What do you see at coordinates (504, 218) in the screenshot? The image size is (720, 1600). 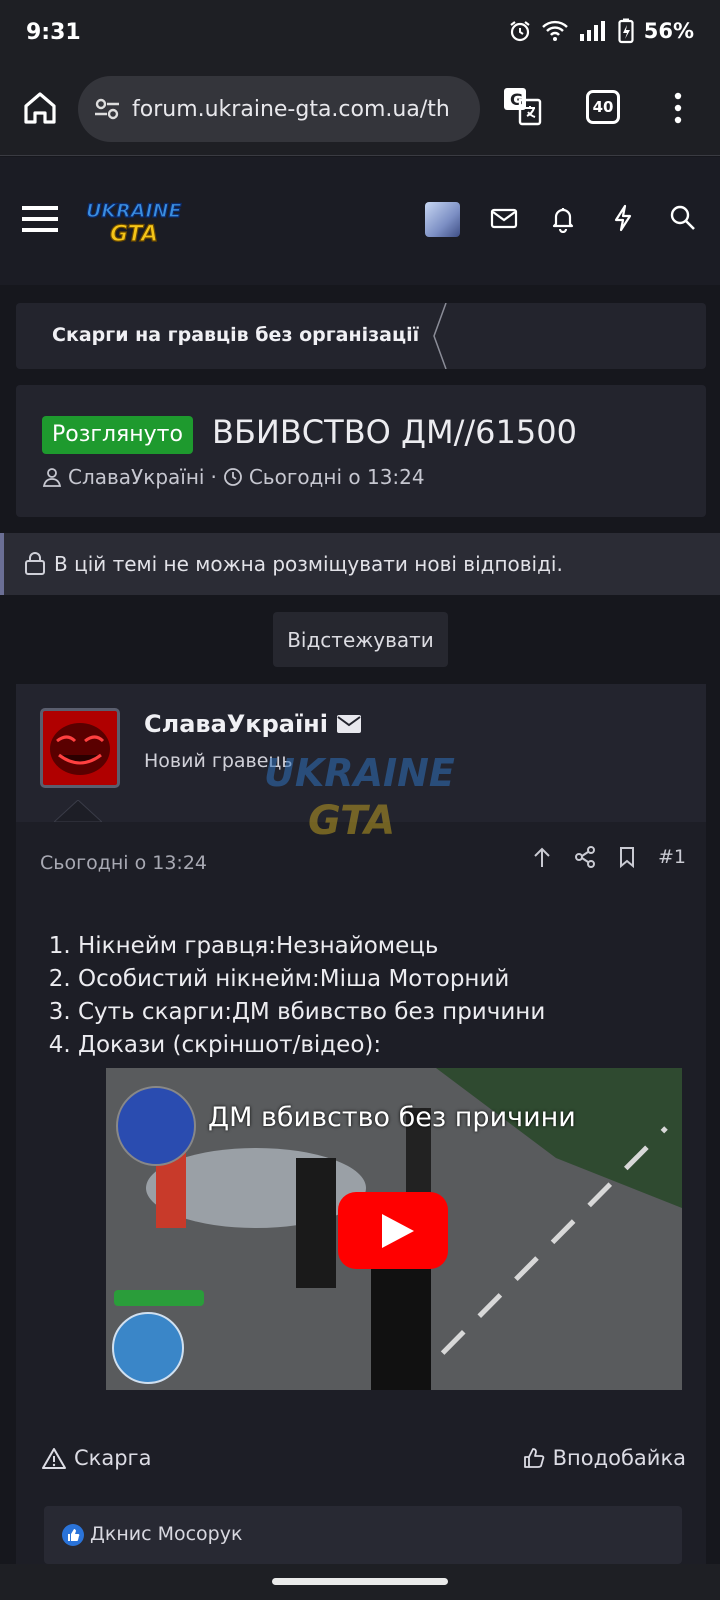 I see `mail-icon` at bounding box center [504, 218].